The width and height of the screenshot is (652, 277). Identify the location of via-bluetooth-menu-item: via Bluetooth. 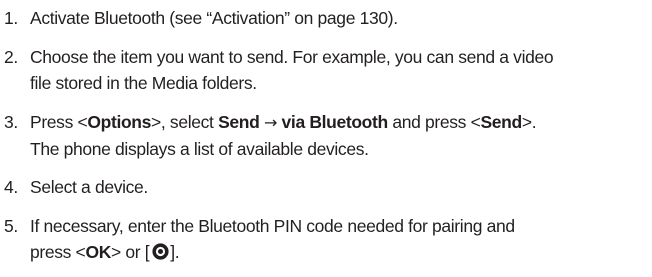
(335, 122).